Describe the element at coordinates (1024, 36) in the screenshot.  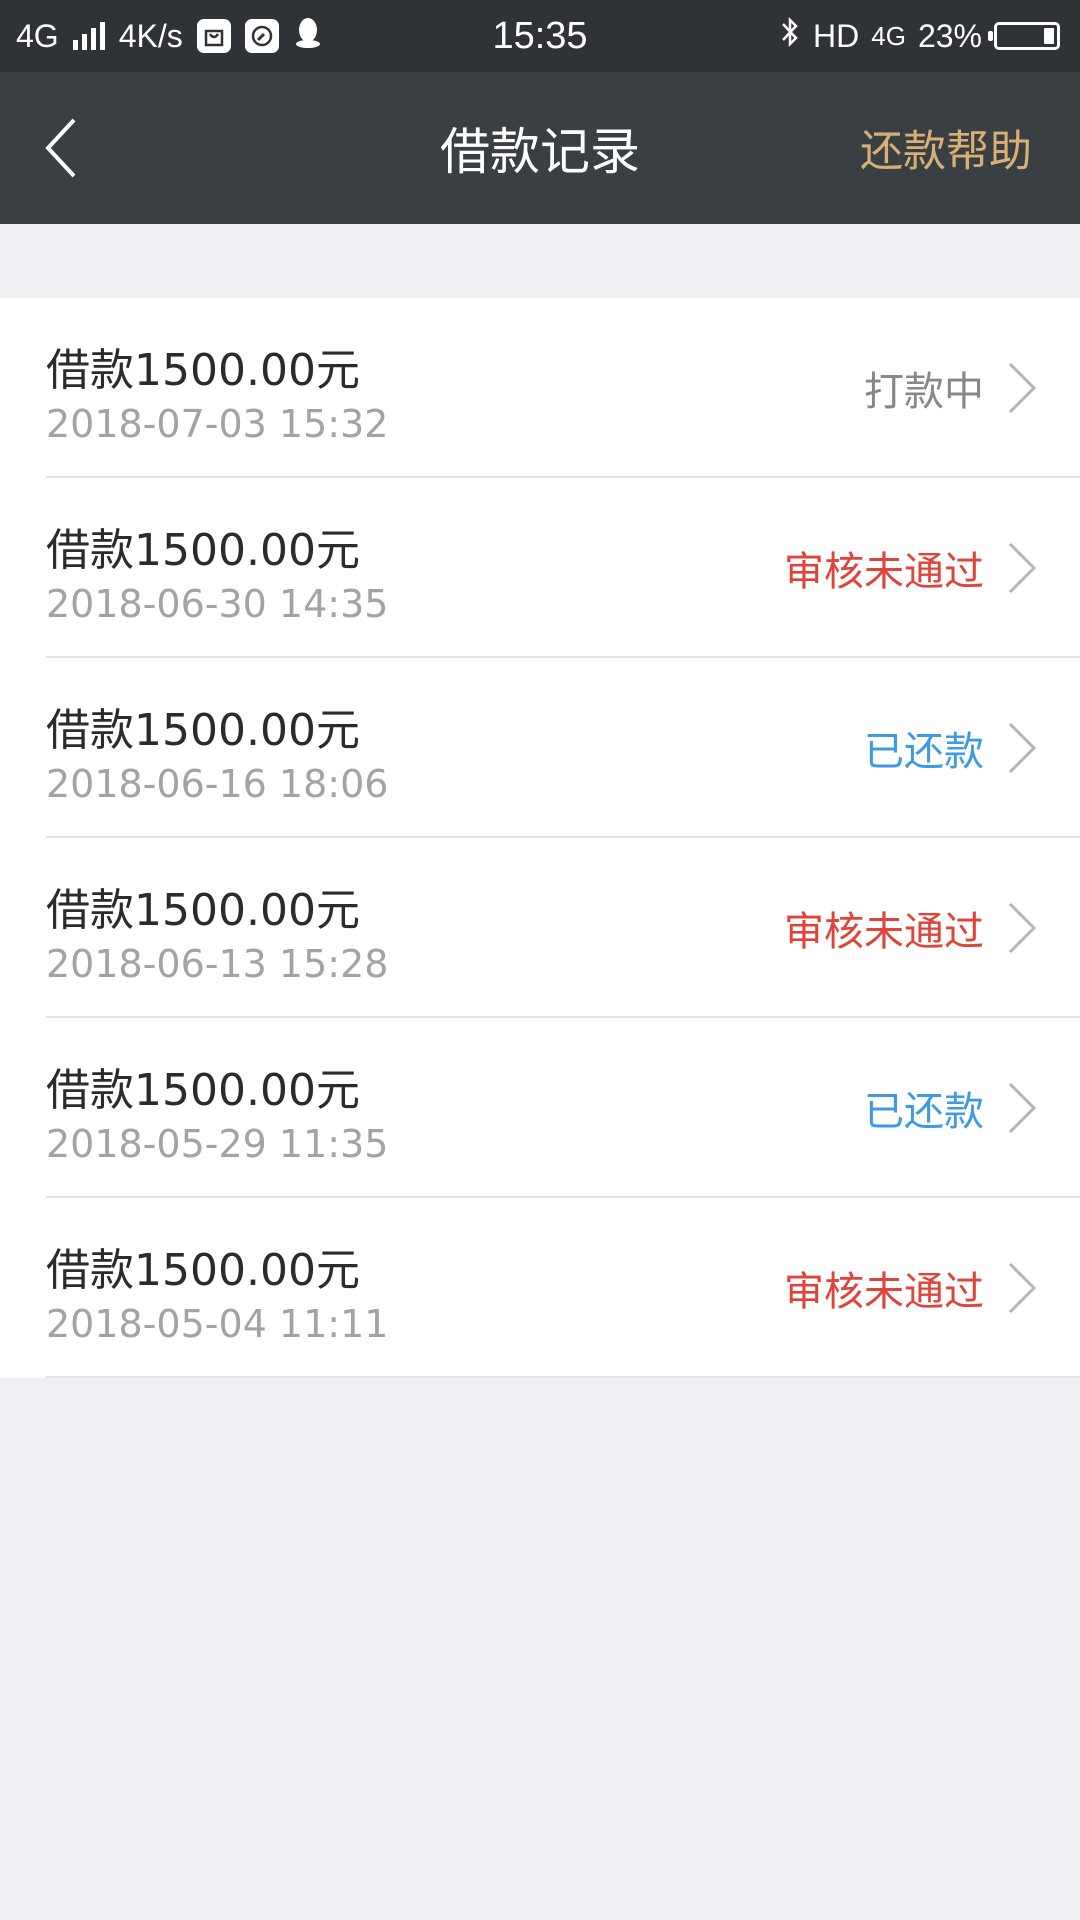
I see `battery-icon` at that location.